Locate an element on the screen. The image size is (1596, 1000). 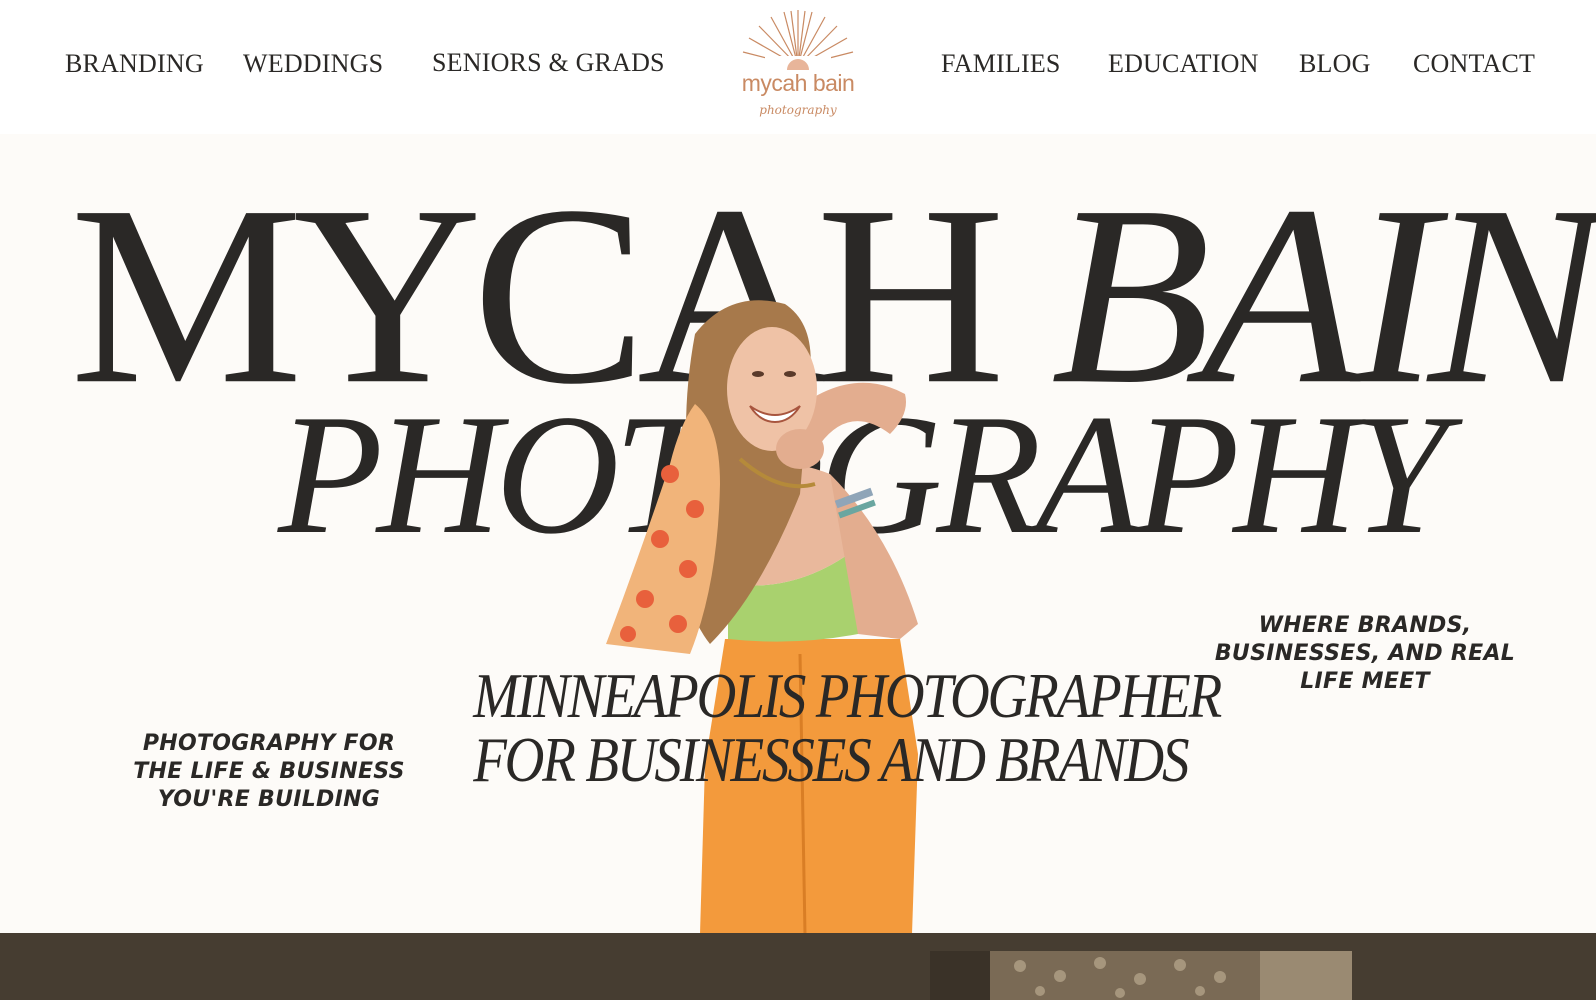
logo-name: mycah bain is located at coordinates (798, 83).